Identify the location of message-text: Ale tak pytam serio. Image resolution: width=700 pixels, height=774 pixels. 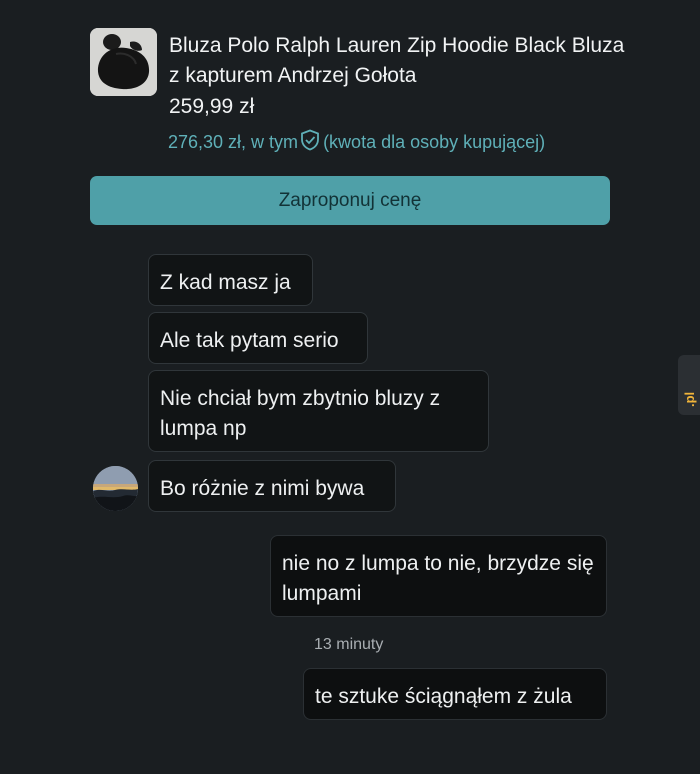
(249, 340).